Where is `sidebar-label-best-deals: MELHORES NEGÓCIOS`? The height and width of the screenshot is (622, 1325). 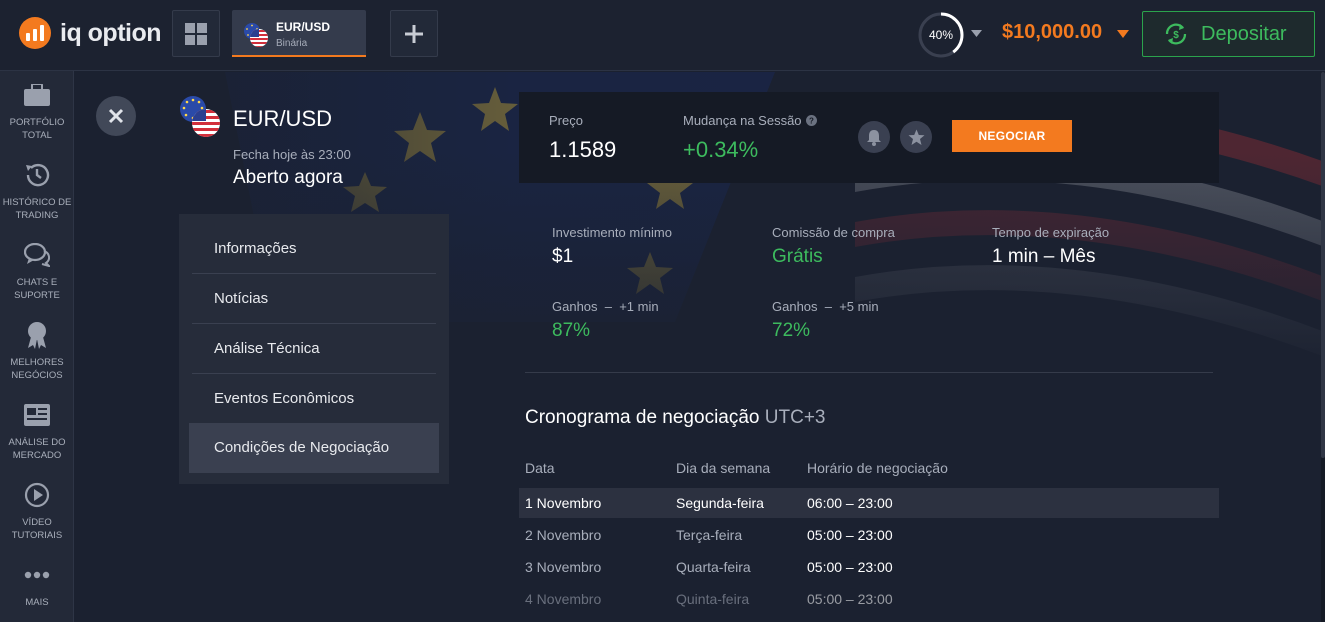 sidebar-label-best-deals: MELHORES NEGÓCIOS is located at coordinates (37, 369).